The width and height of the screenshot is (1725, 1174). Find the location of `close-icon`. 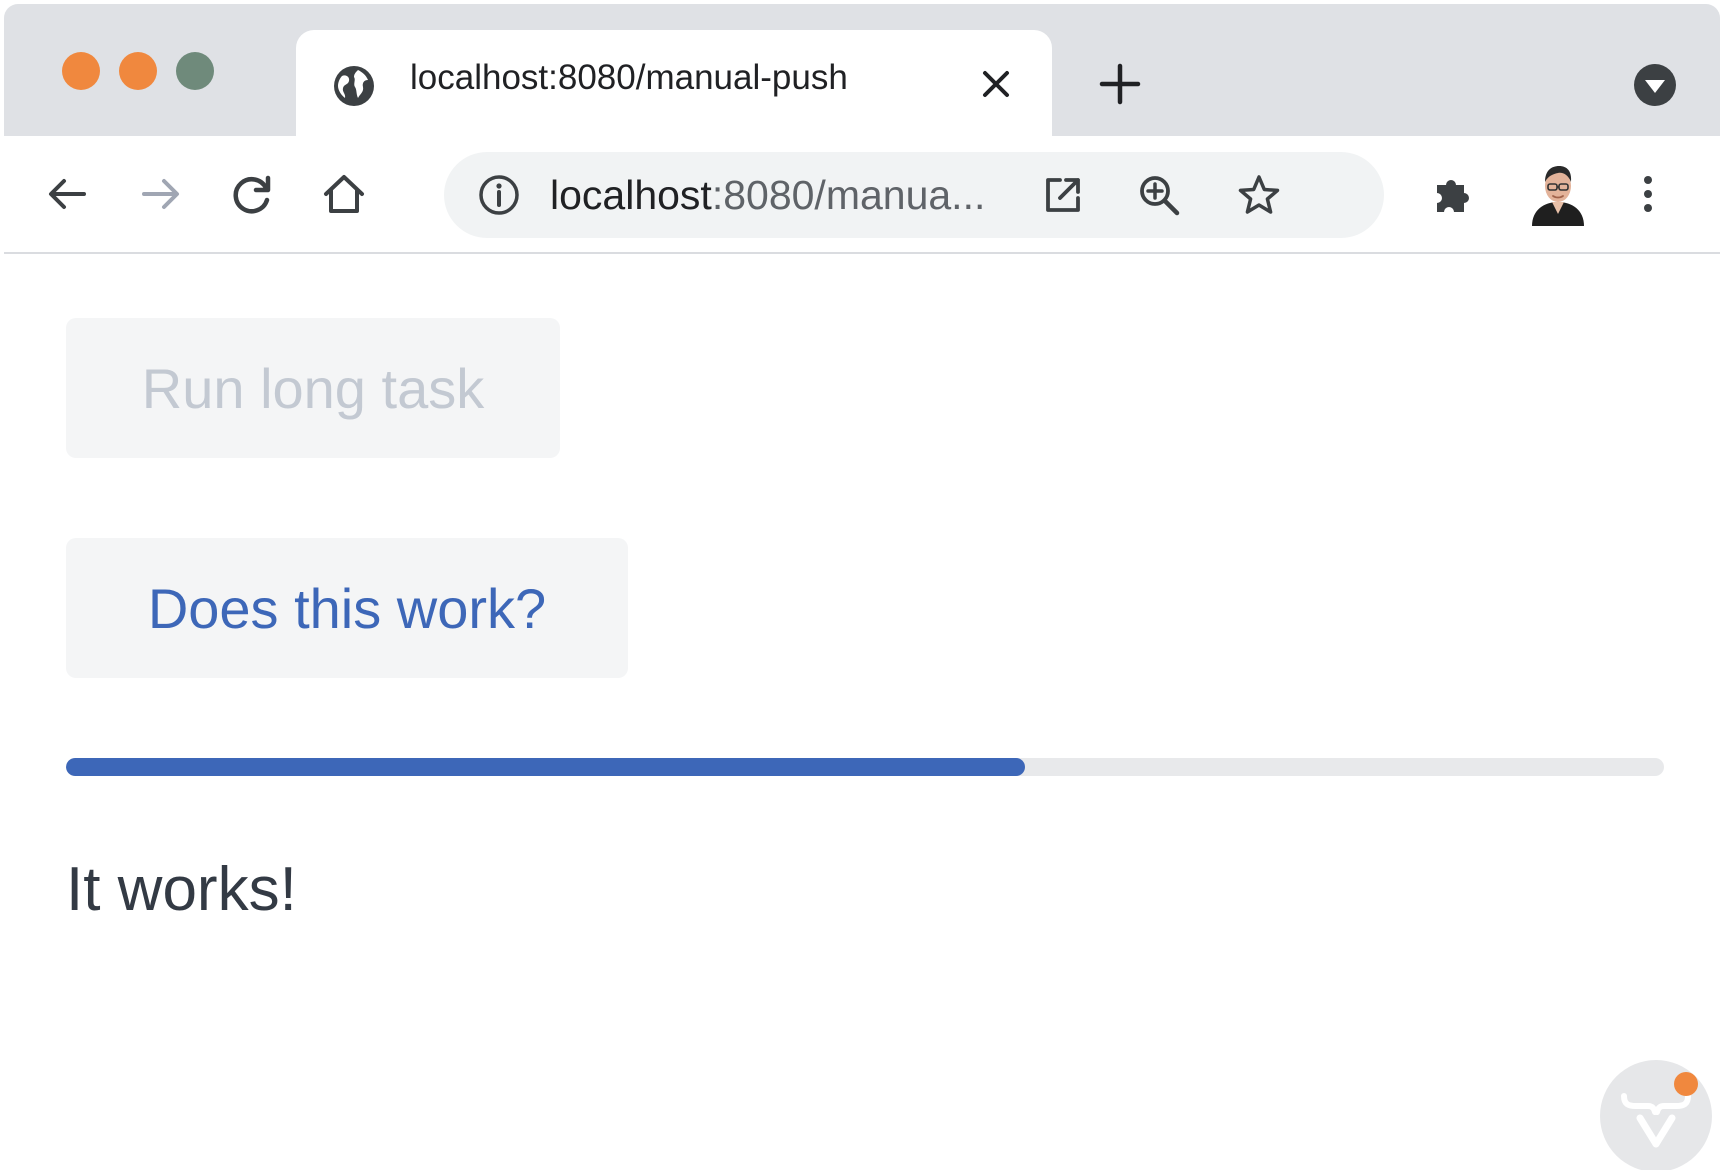

close-icon is located at coordinates (996, 84).